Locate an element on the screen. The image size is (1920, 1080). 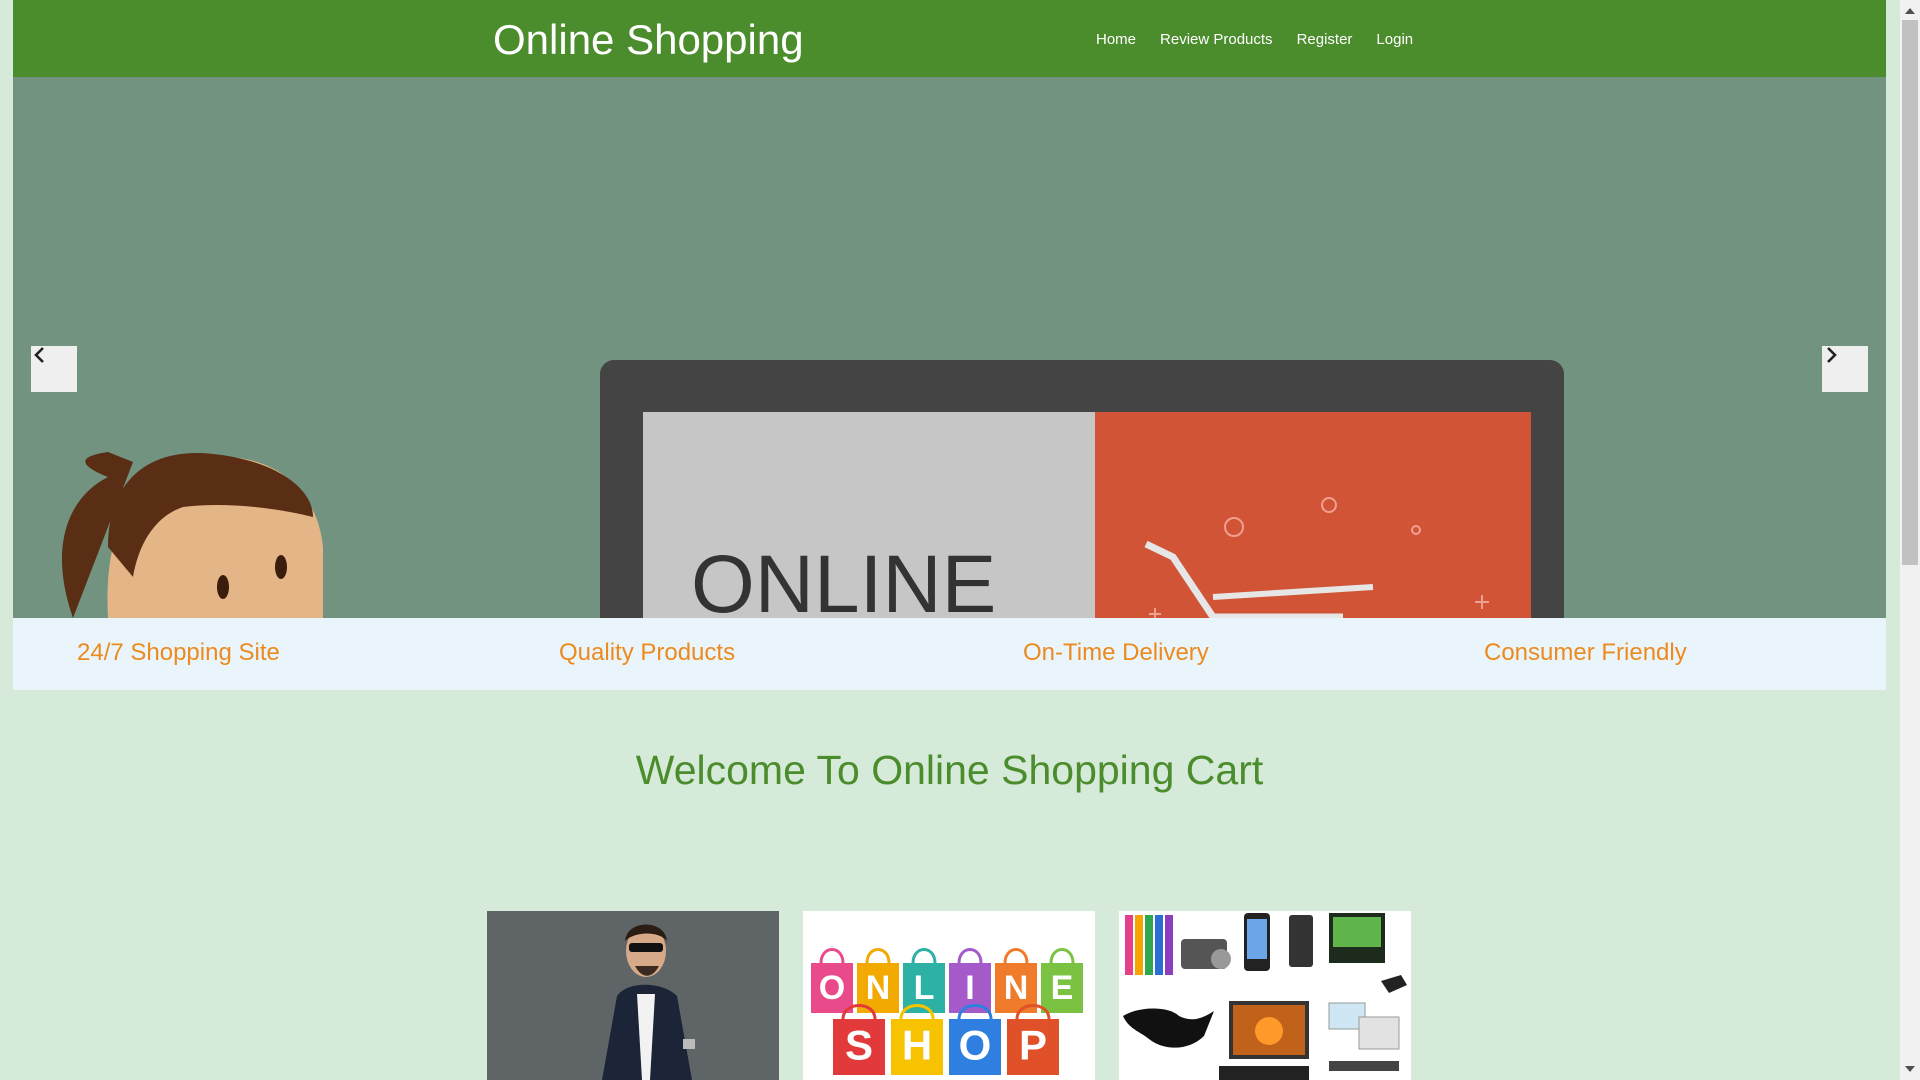
product-thumbnail-electronics is located at coordinates (1265, 995).